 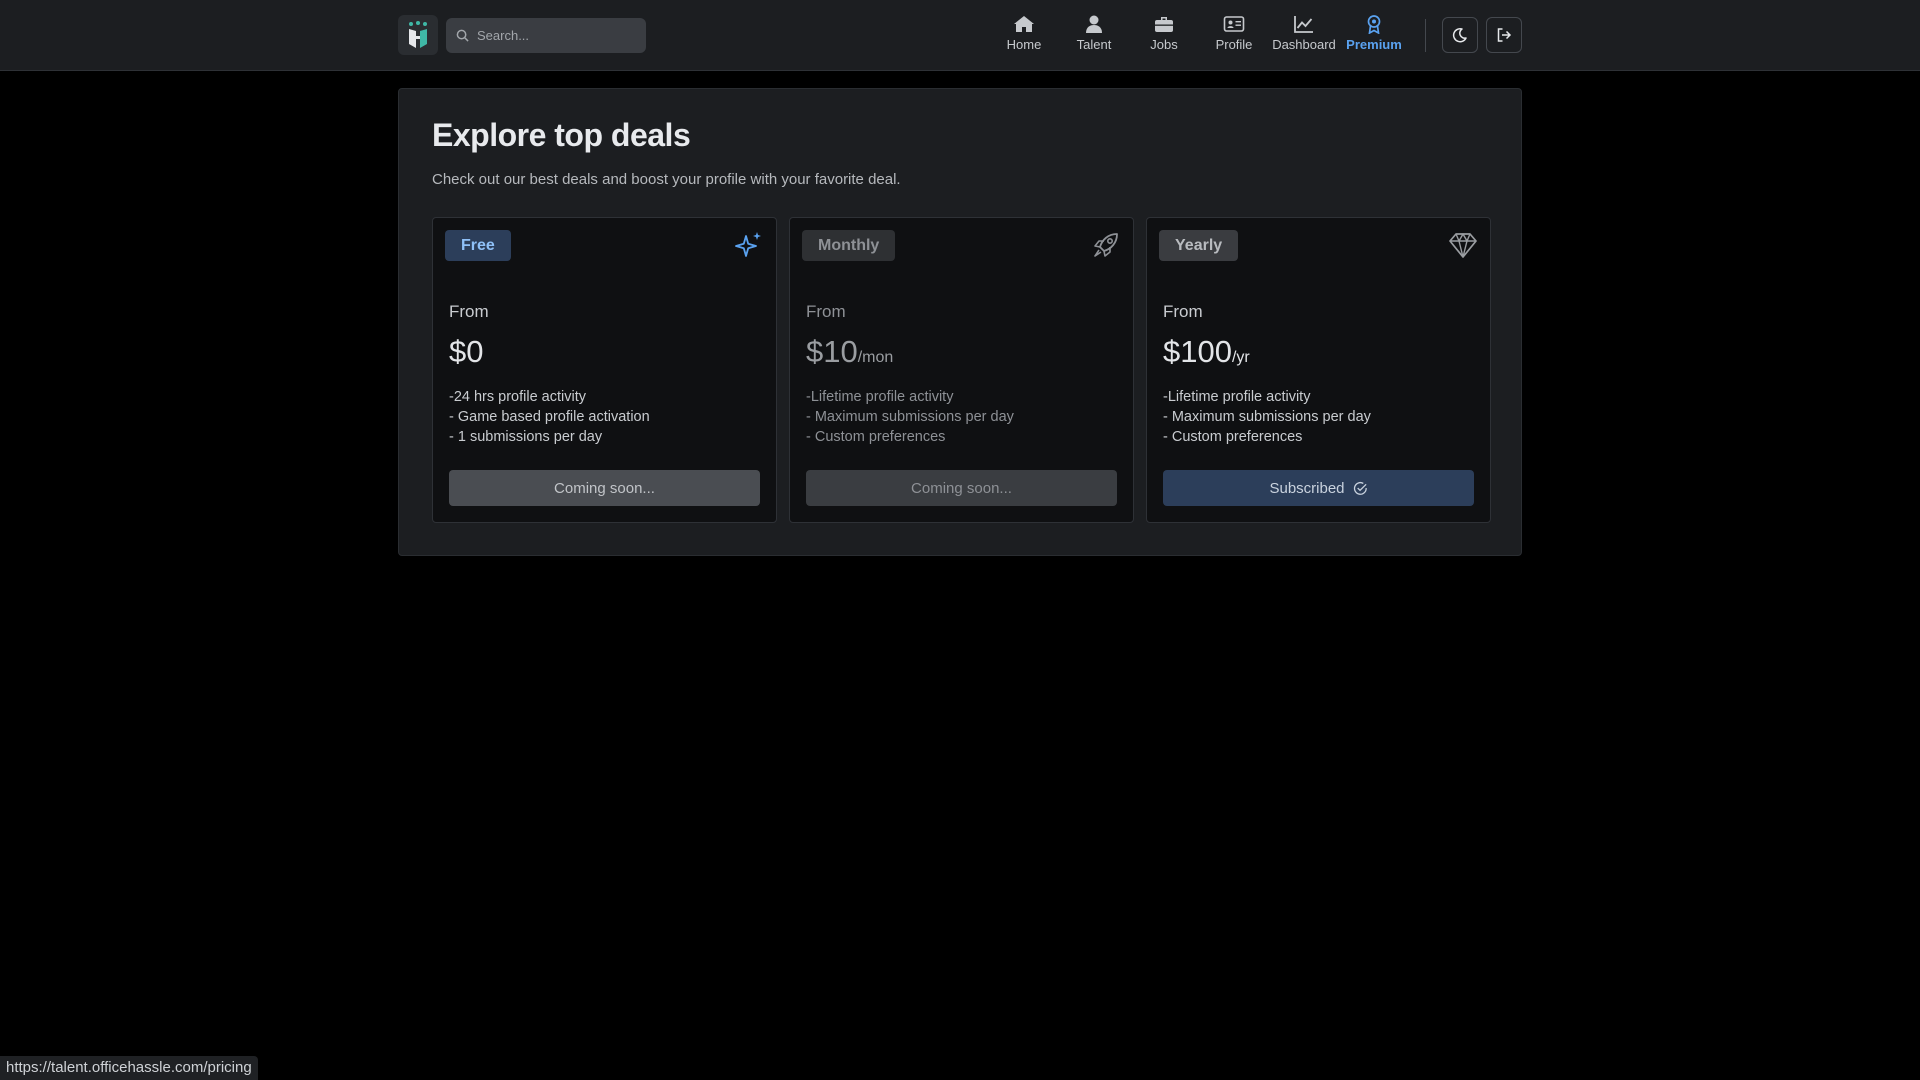 What do you see at coordinates (1374, 44) in the screenshot?
I see `nav-item-label: Premium` at bounding box center [1374, 44].